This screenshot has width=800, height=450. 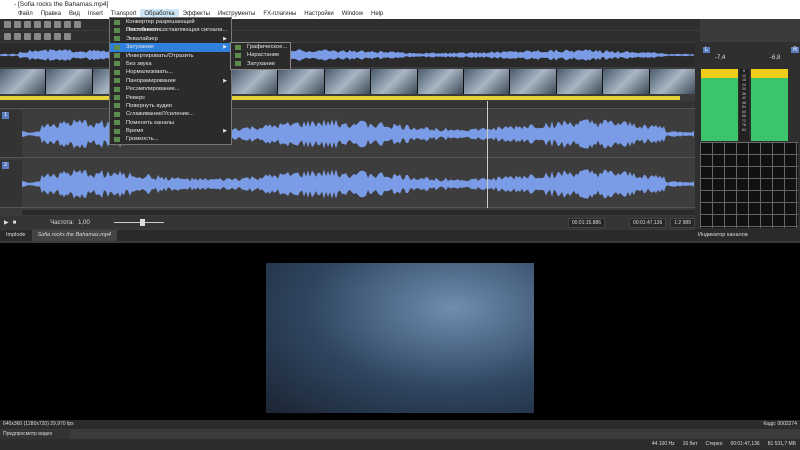 What do you see at coordinates (747, 235) in the screenshot?
I see `channel-meter-title: Индикатор каналов` at bounding box center [747, 235].